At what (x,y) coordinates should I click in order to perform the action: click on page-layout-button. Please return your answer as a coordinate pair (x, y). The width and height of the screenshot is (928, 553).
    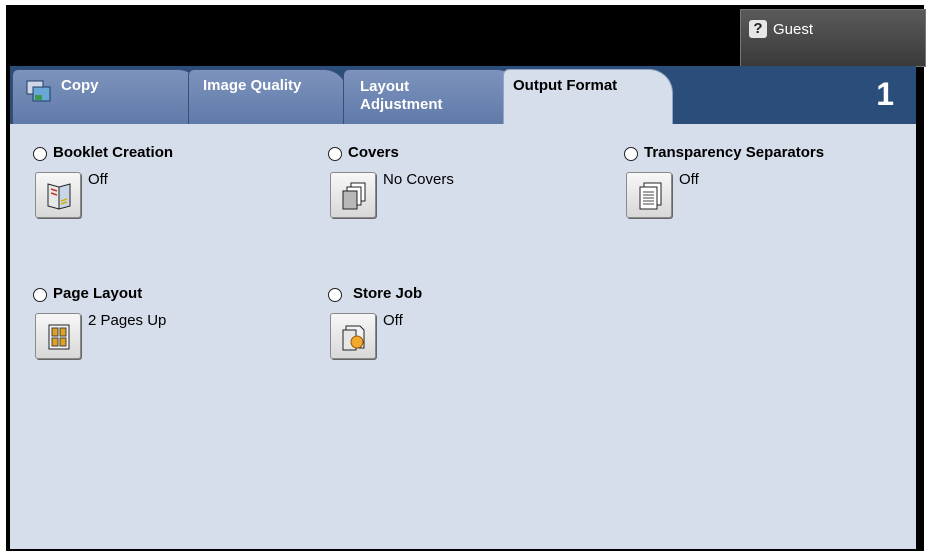
    Looking at the image, I should click on (58, 336).